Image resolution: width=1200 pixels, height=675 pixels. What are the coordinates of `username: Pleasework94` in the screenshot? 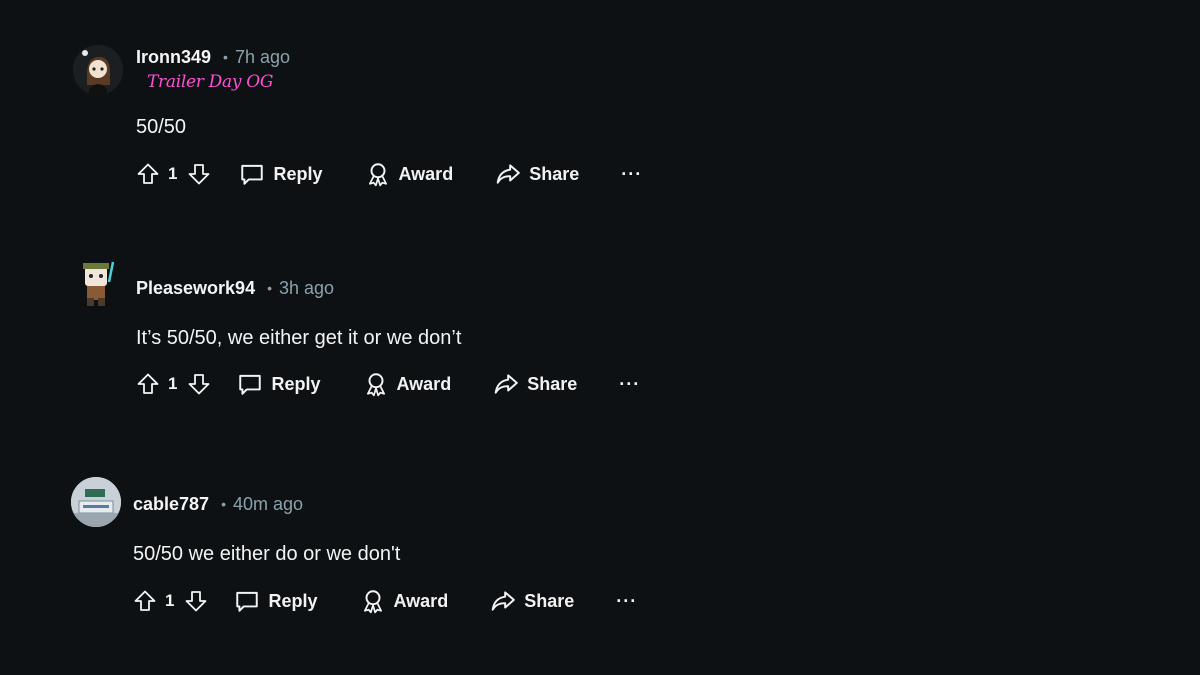 It's located at (195, 288).